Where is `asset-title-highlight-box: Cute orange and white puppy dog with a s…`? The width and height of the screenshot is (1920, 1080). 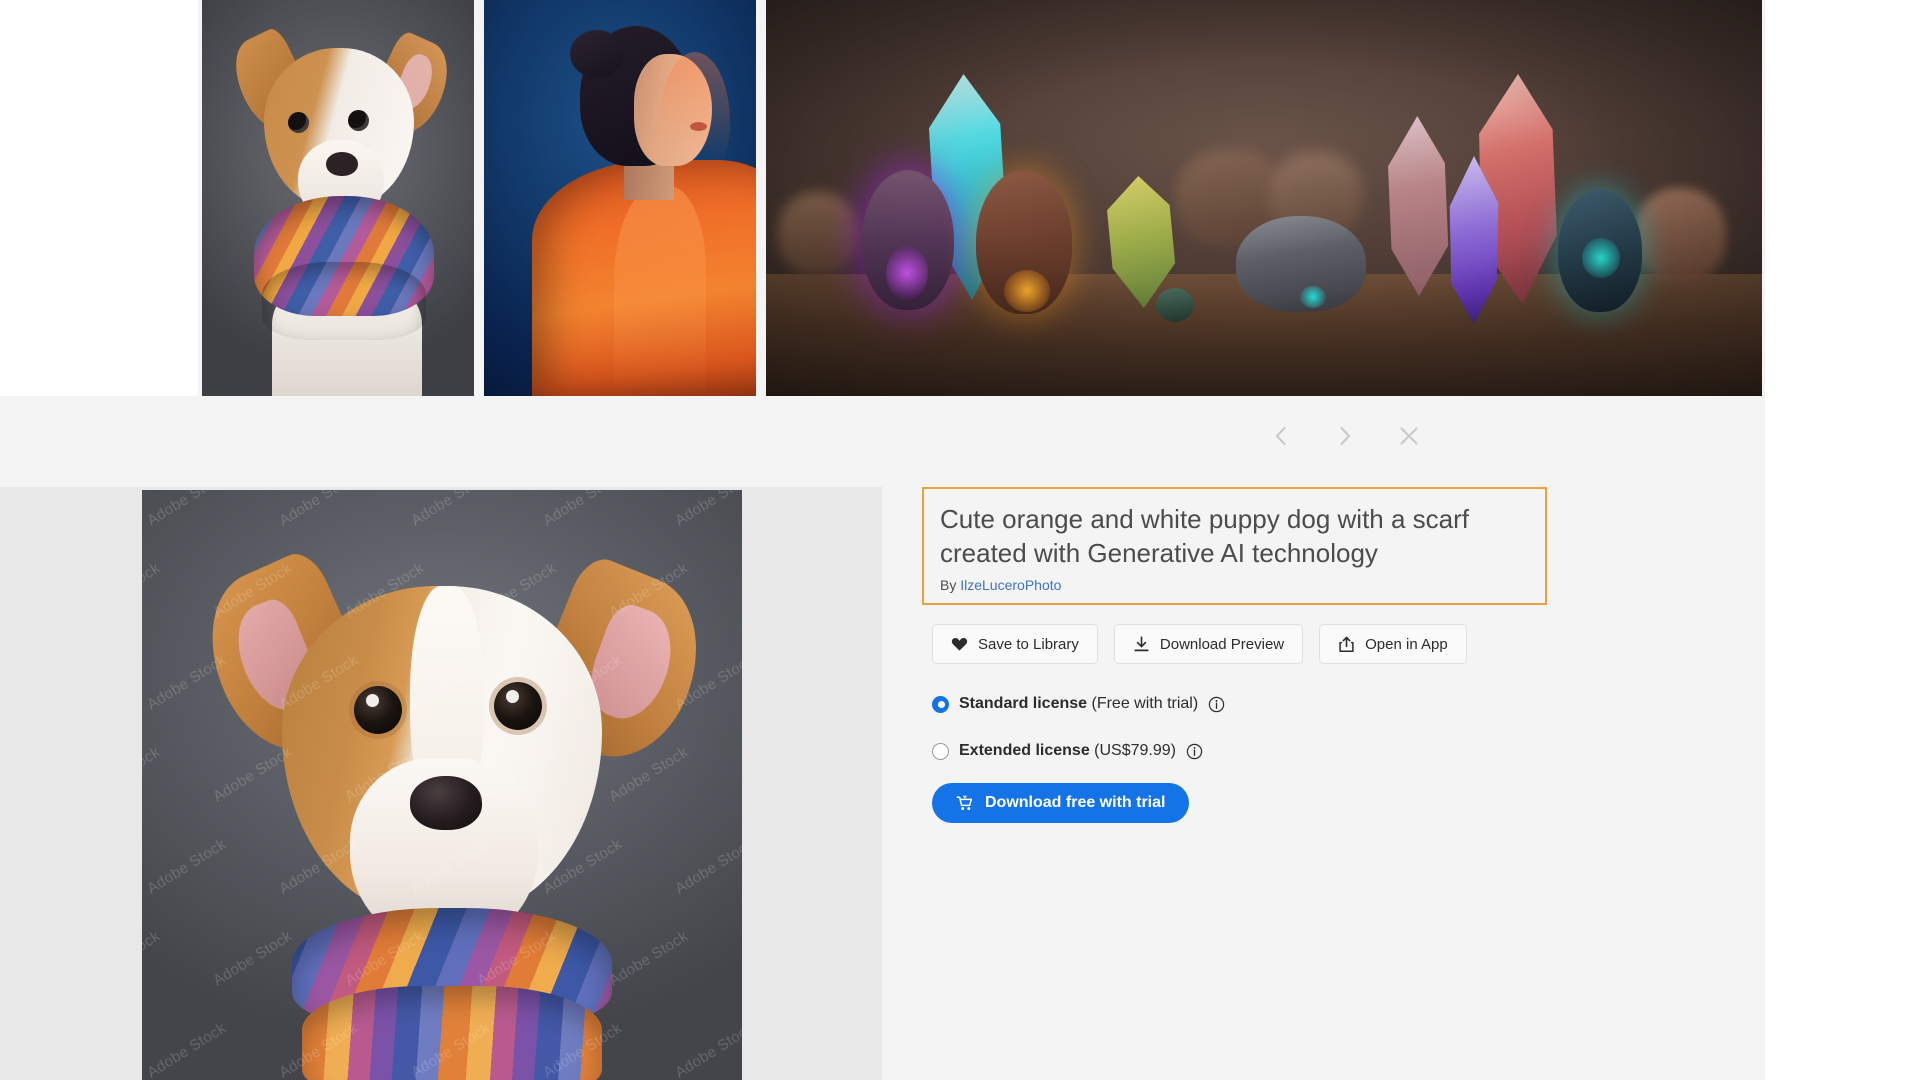
asset-title-highlight-box: Cute orange and white puppy dog with a s… is located at coordinates (1234, 546).